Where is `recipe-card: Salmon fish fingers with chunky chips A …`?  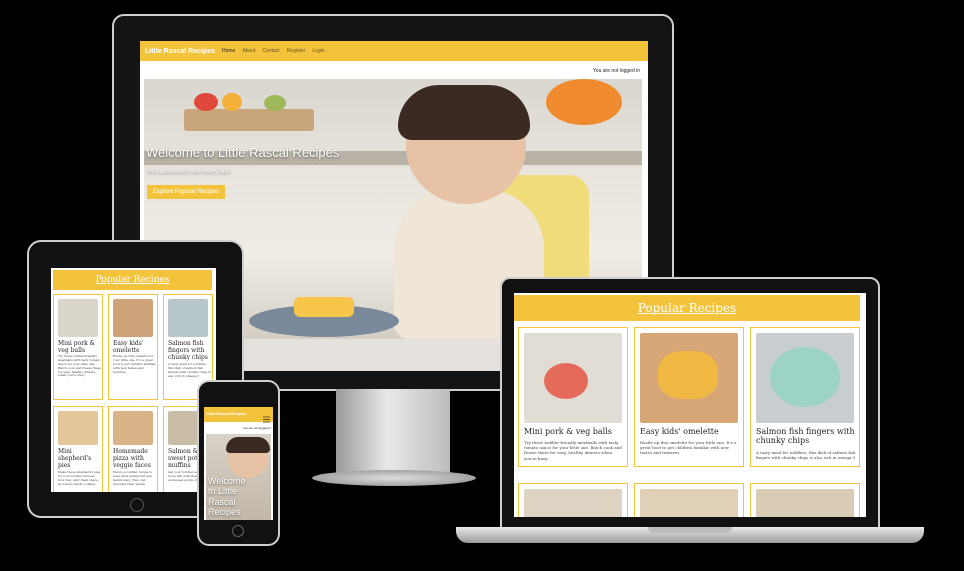
recipe-card: Salmon fish fingers with chunky chips A … is located at coordinates (805, 397).